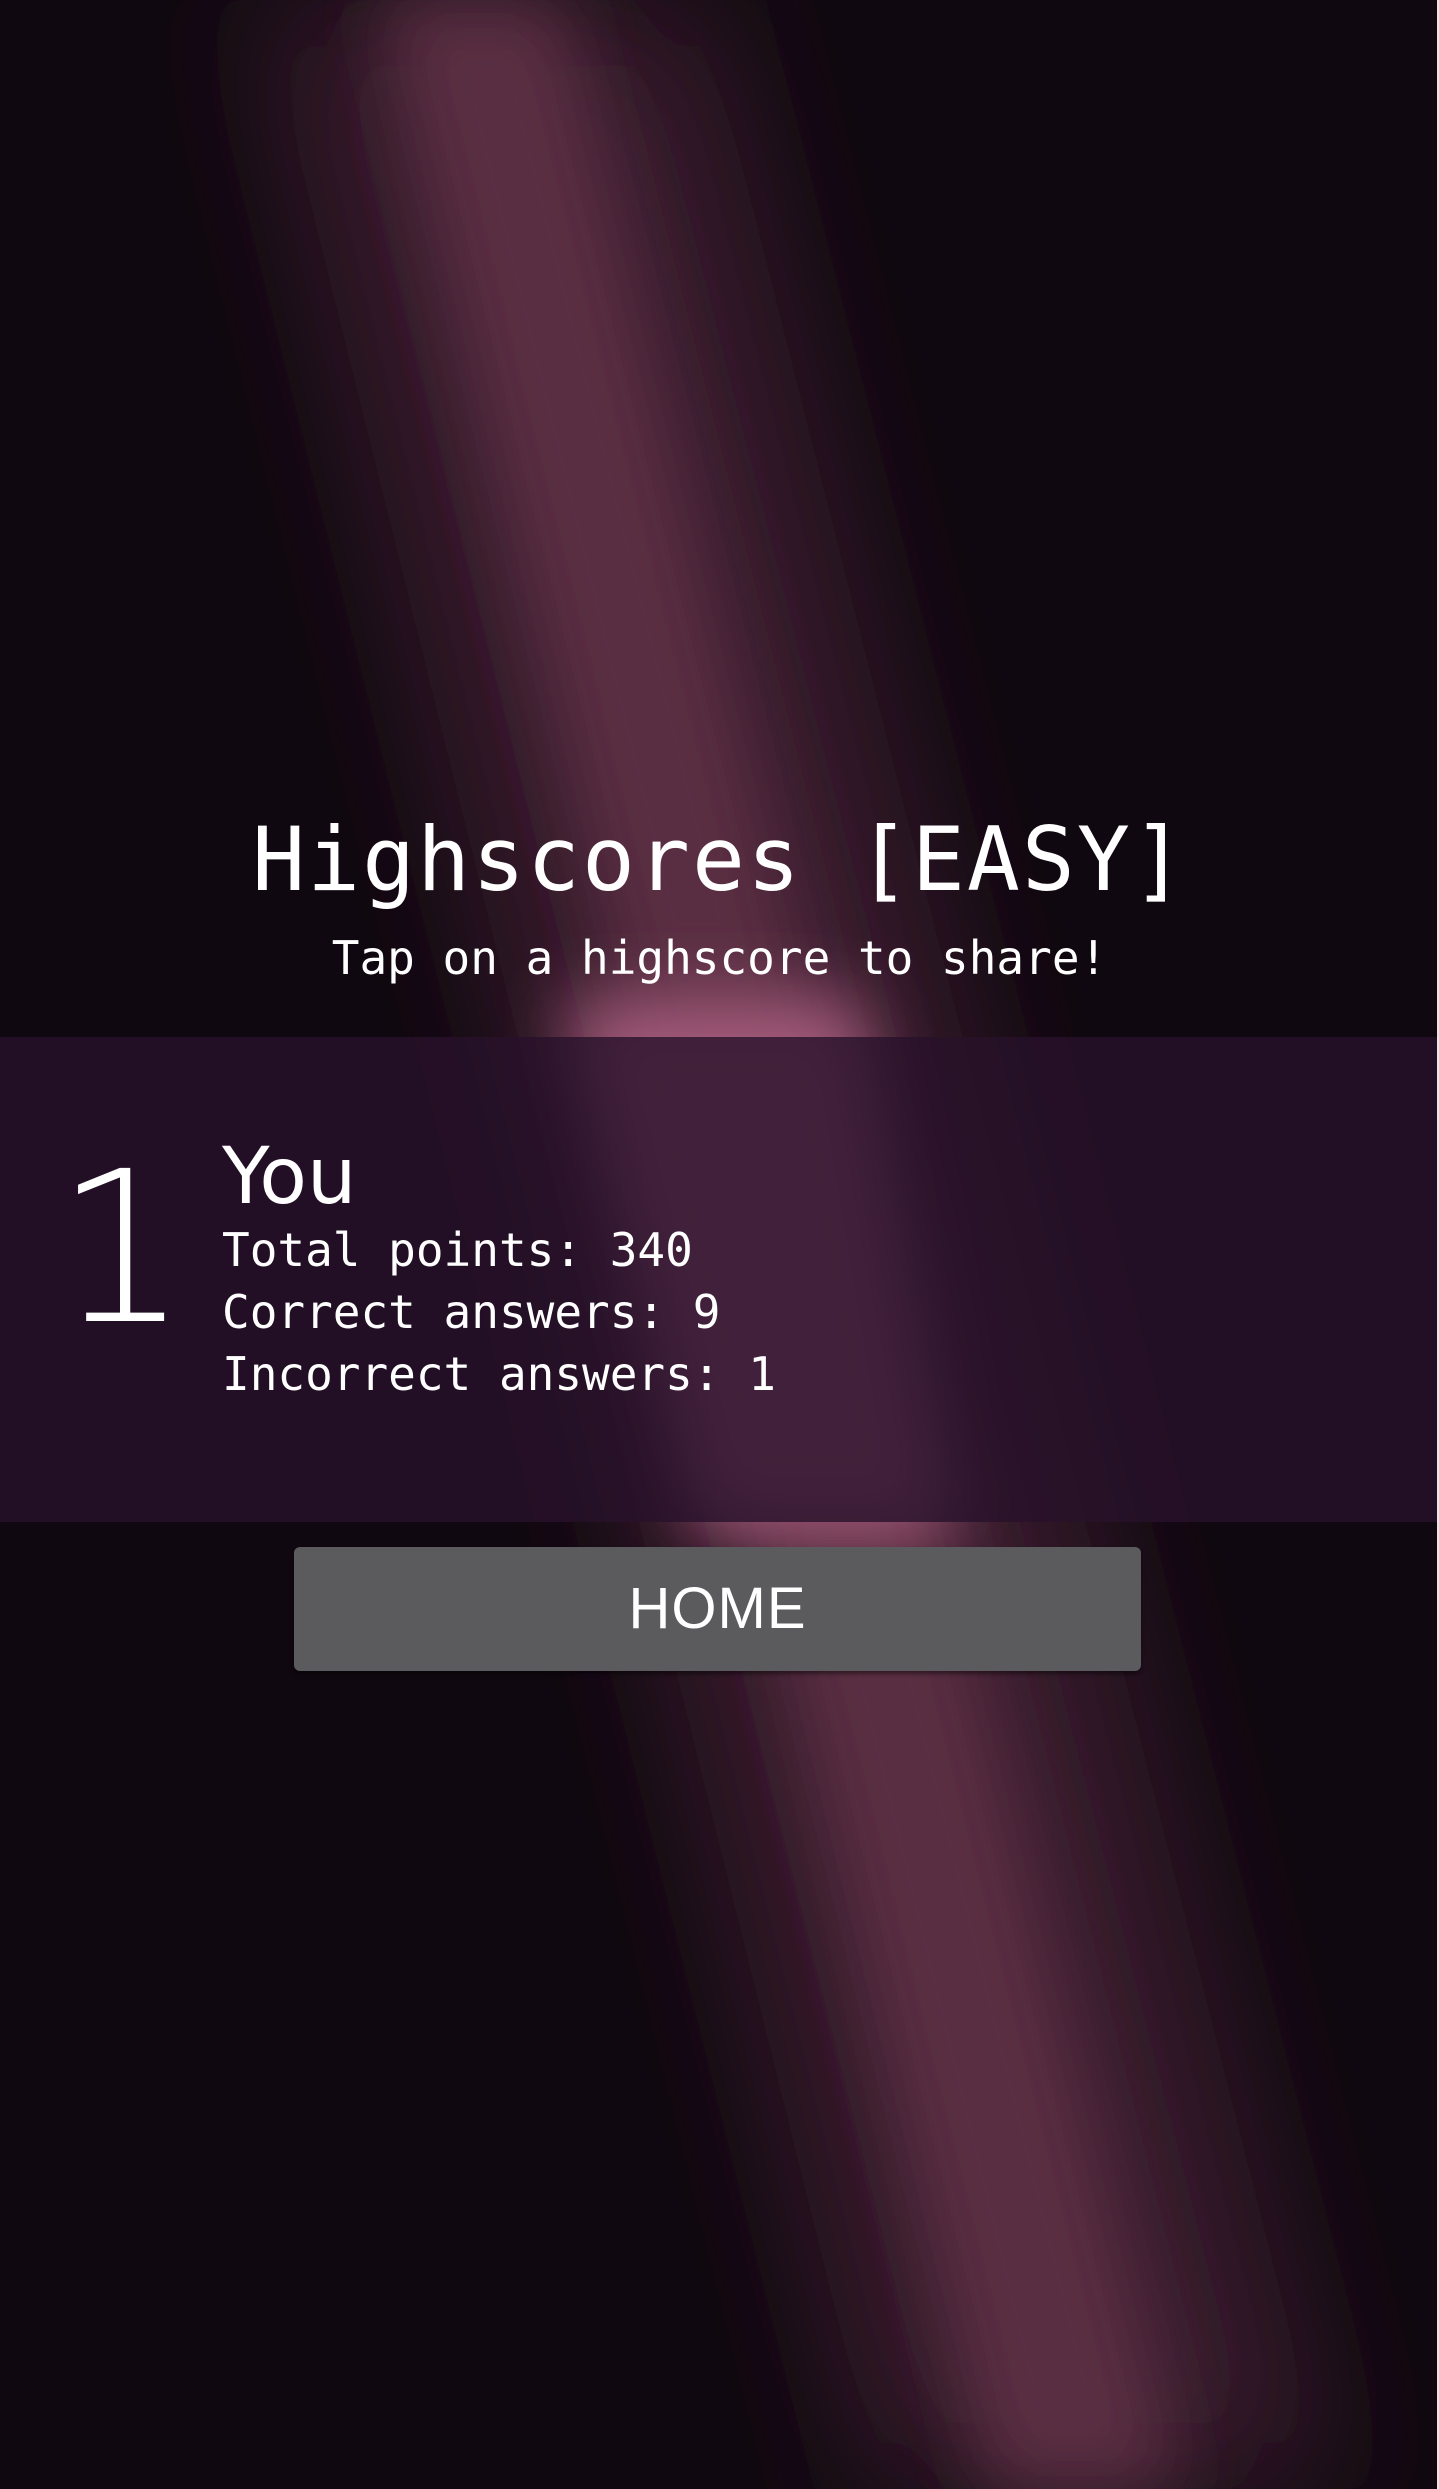 The height and width of the screenshot is (2489, 1439). What do you see at coordinates (499, 1374) in the screenshot?
I see `highscore-incorrect-answers: Incorrect answers: 1` at bounding box center [499, 1374].